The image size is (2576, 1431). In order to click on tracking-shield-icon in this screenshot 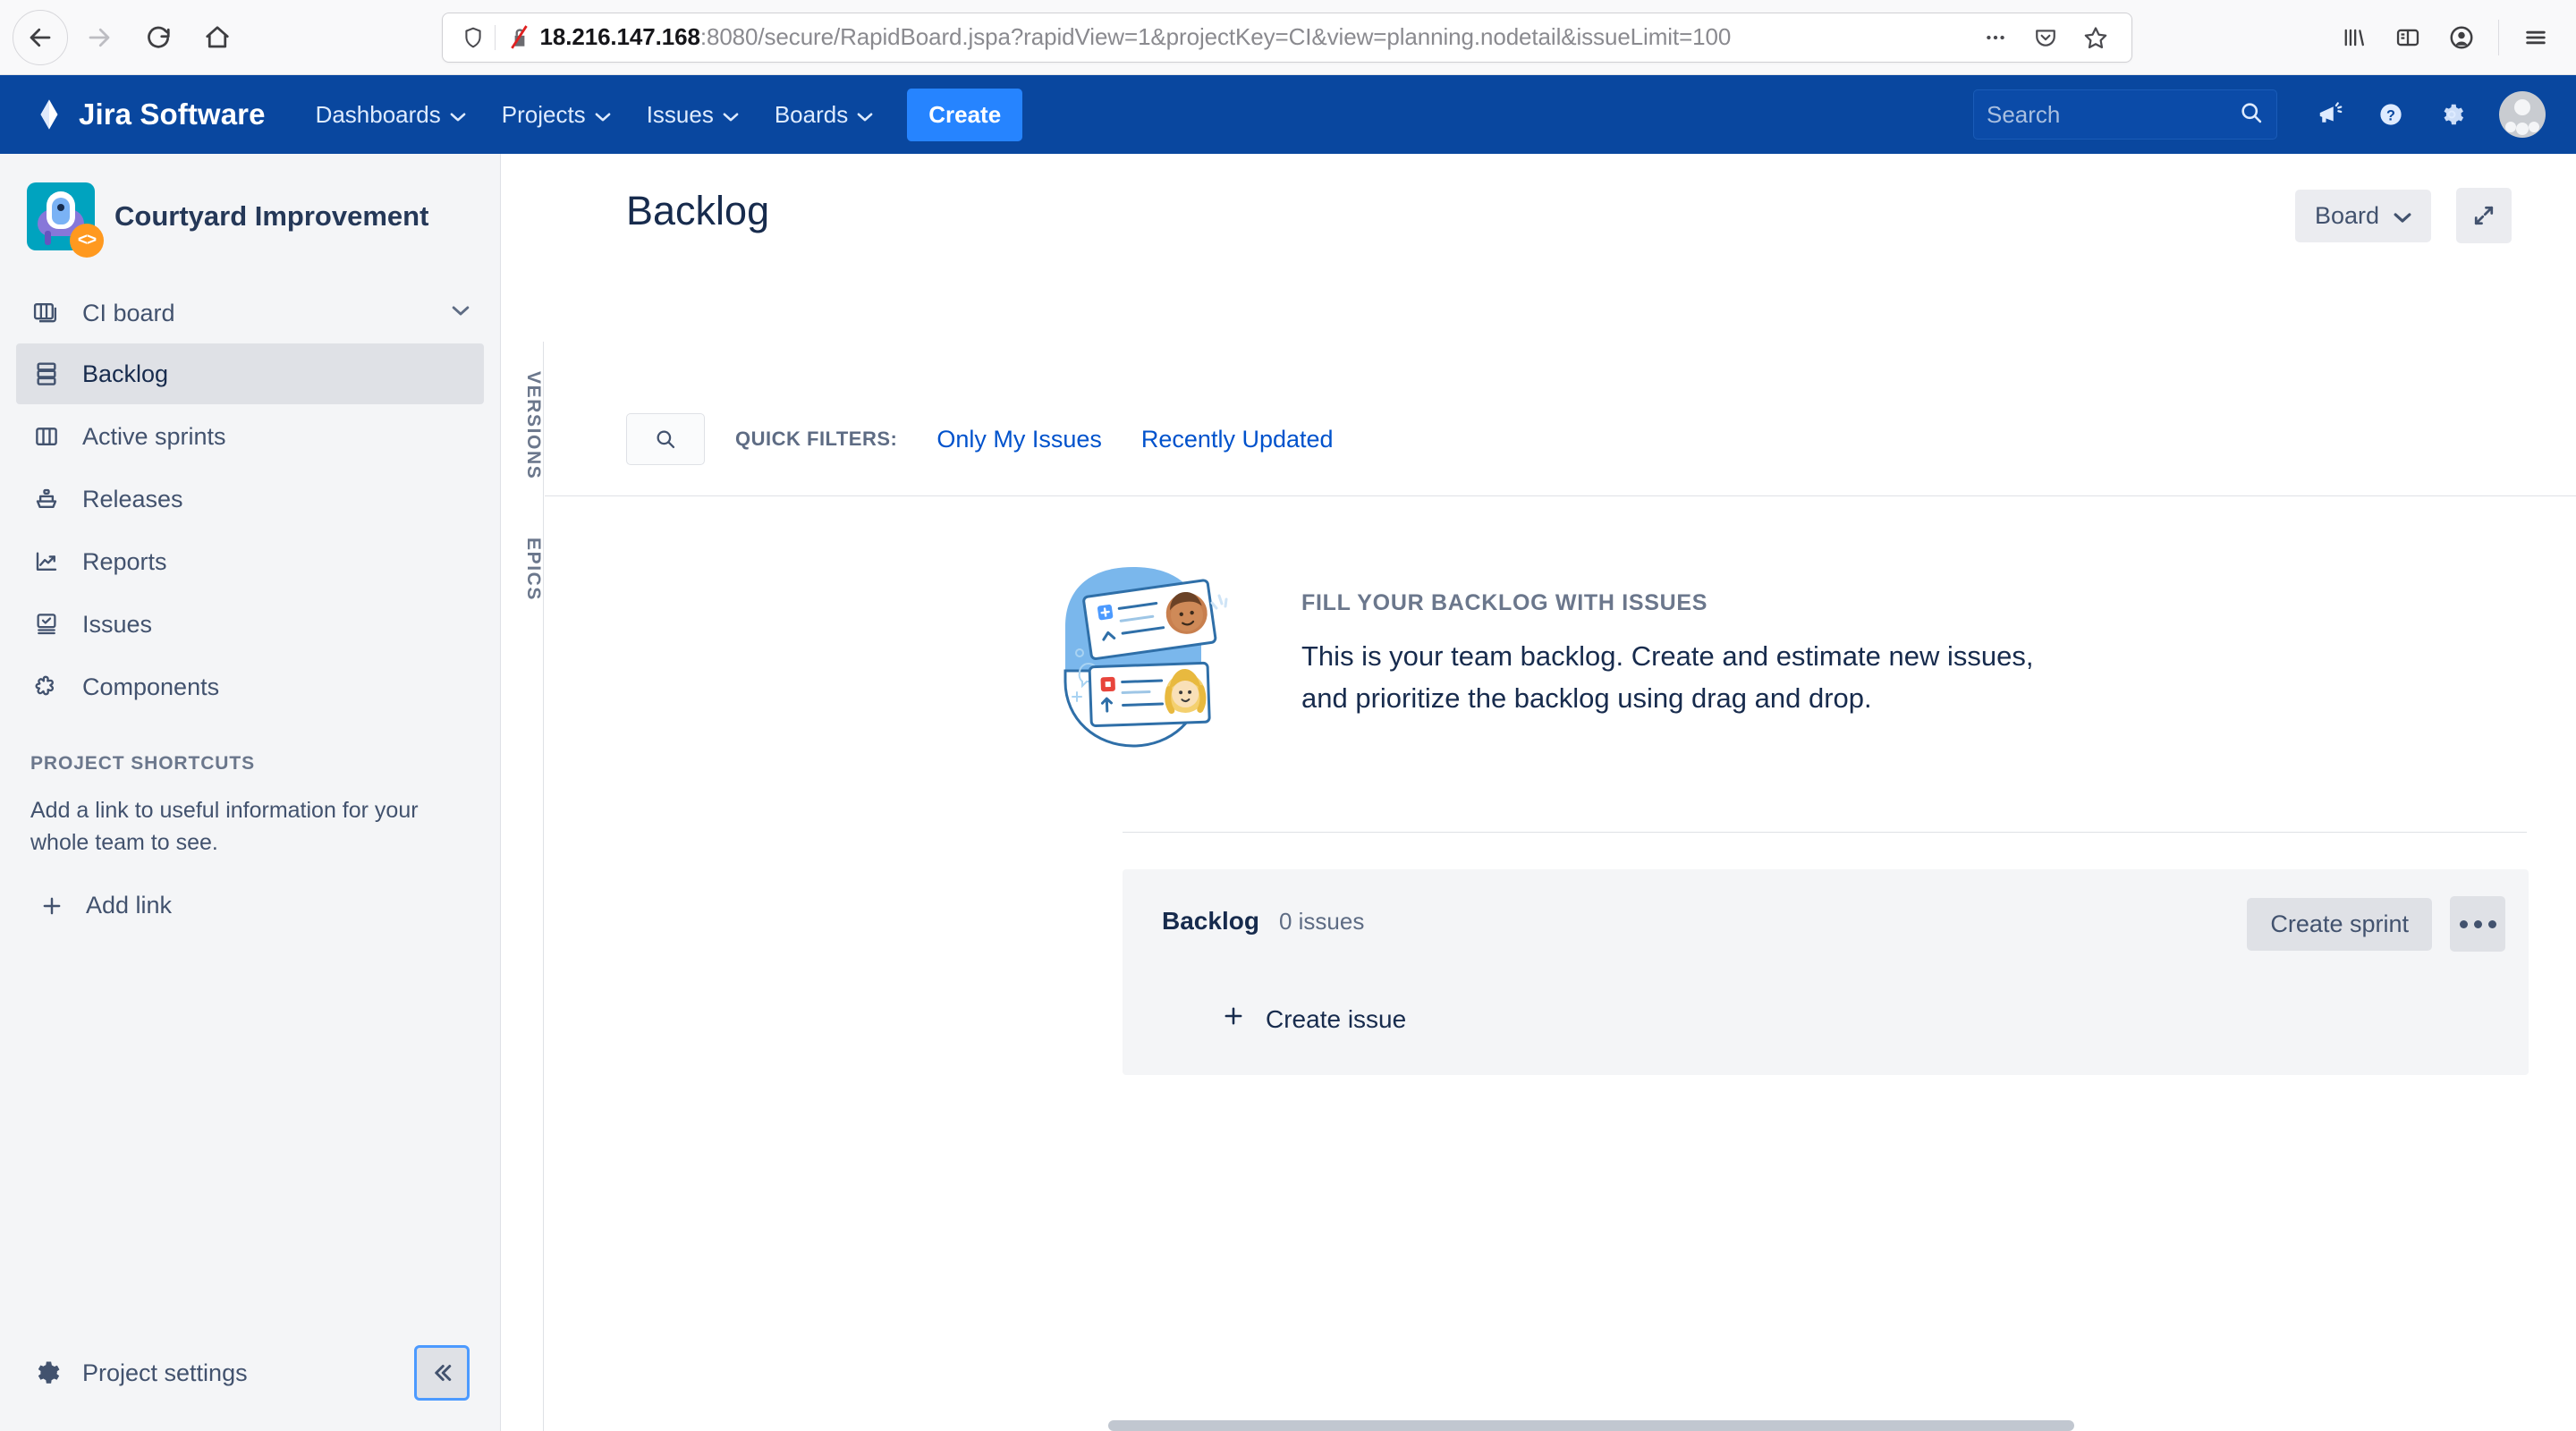, I will do `click(473, 38)`.